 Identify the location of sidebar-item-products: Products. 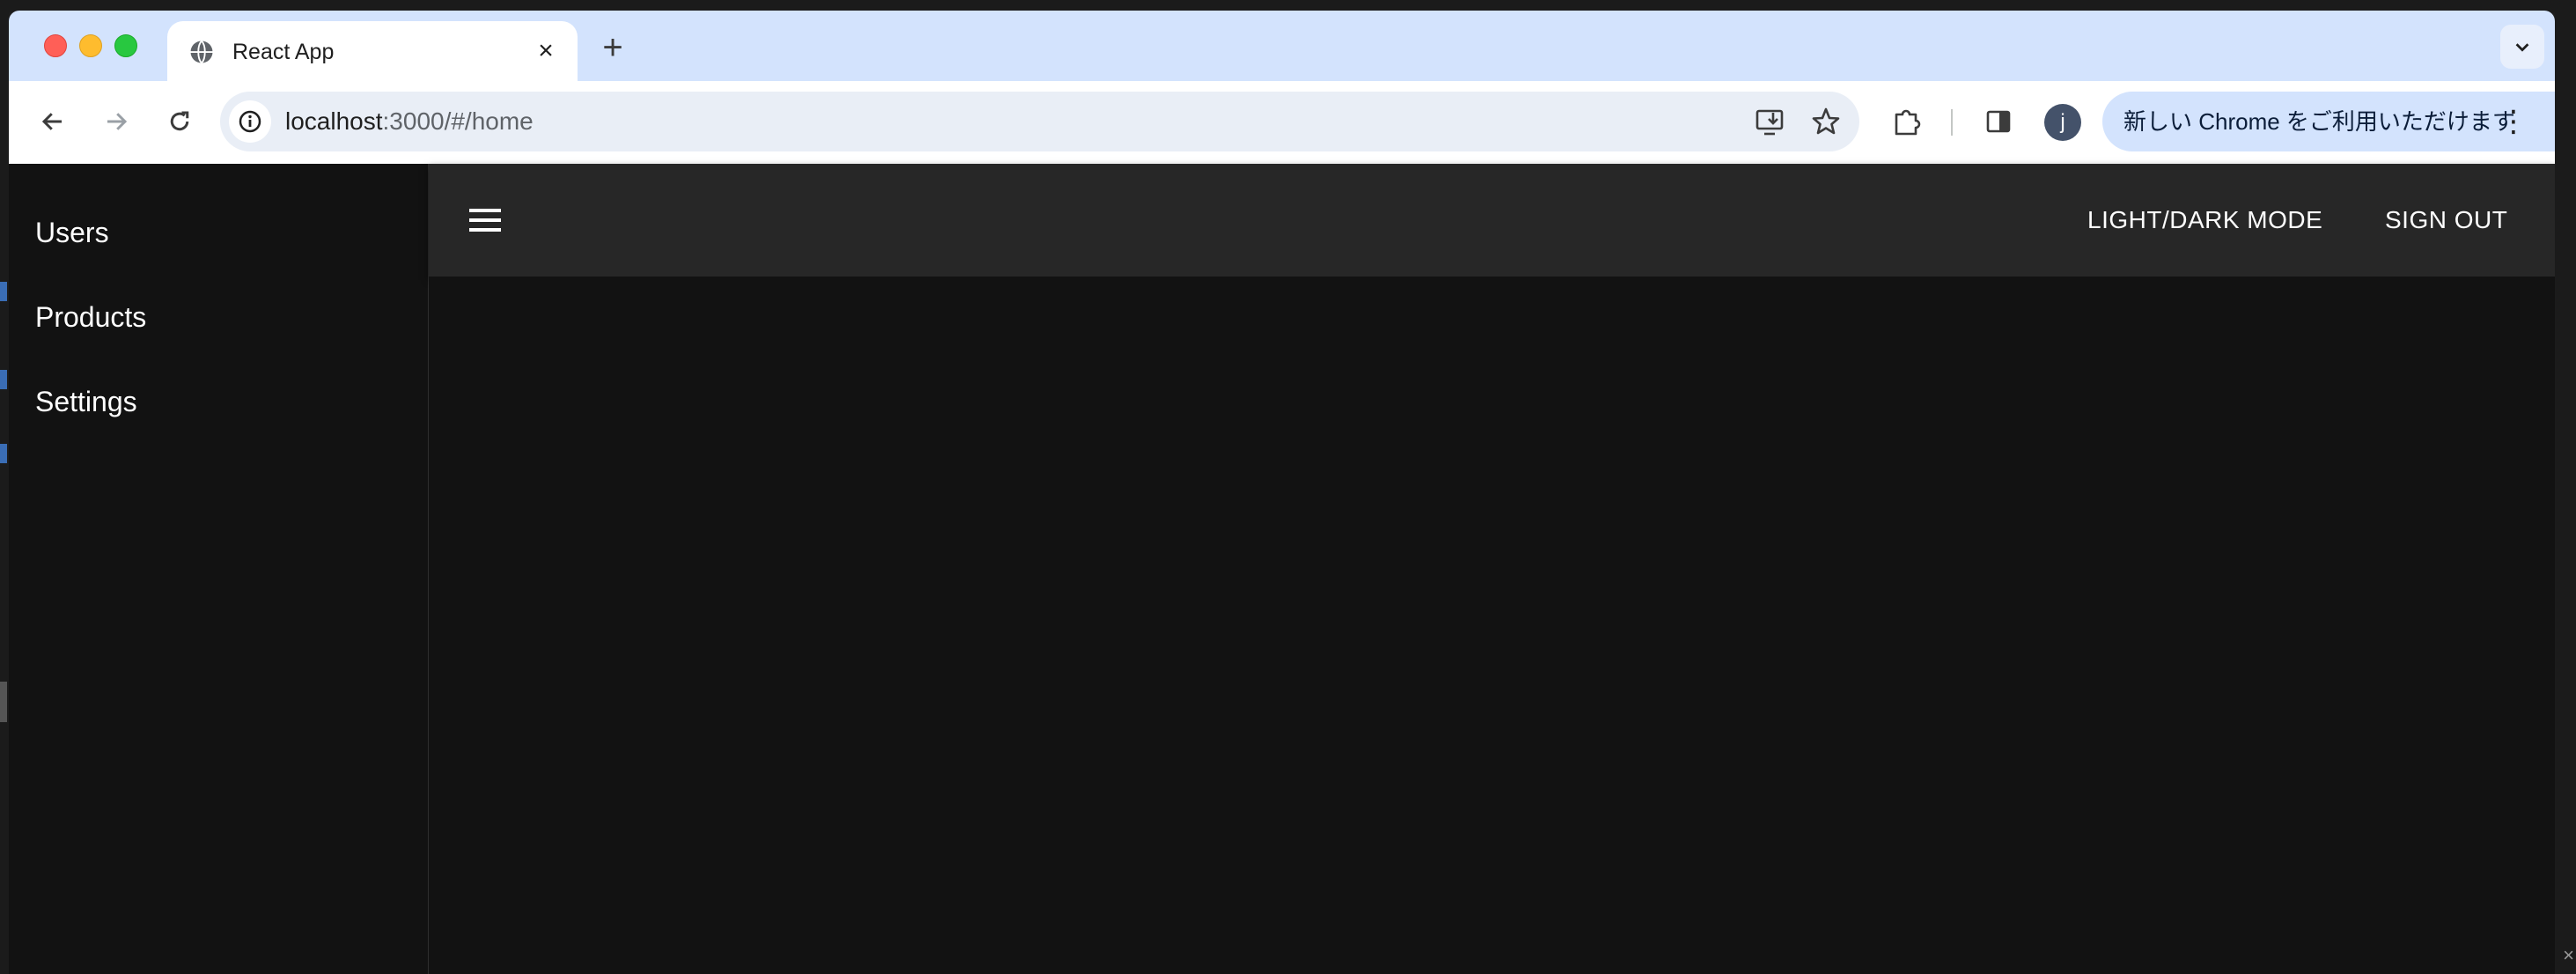
(91, 317).